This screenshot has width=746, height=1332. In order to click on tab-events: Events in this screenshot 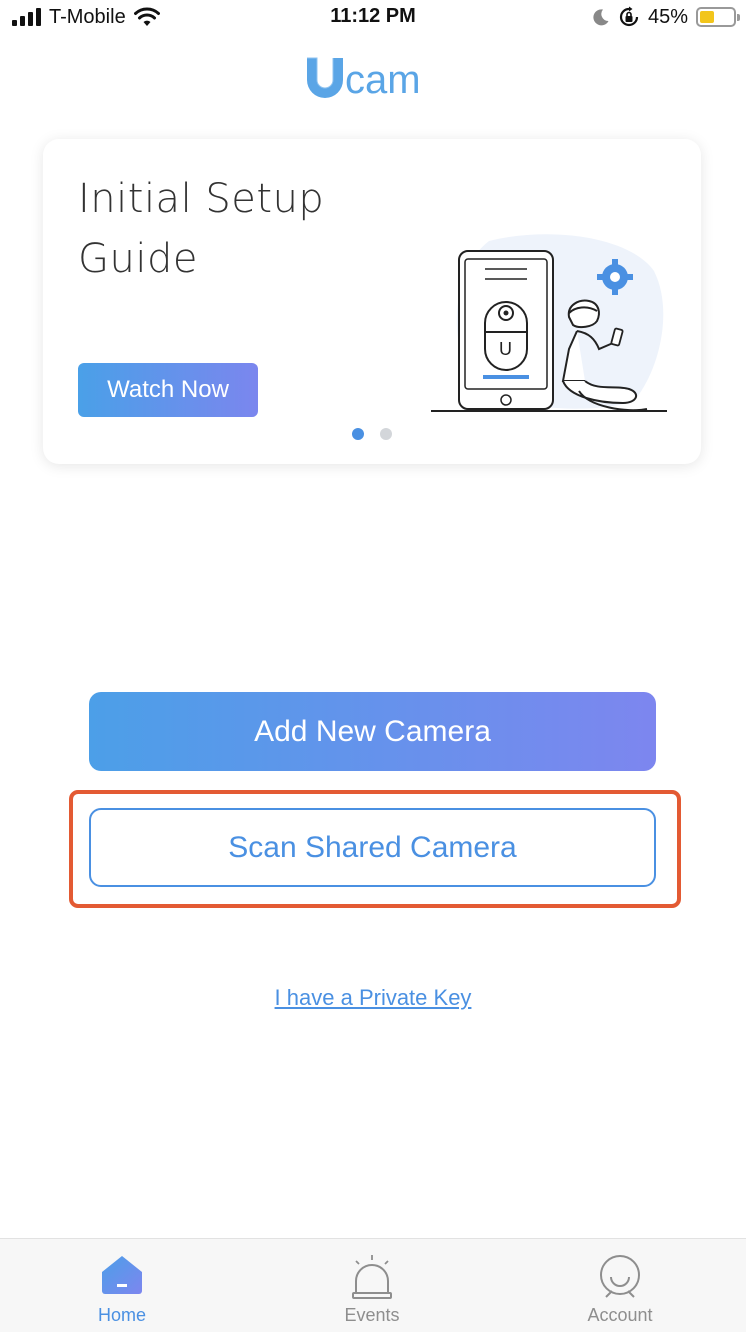, I will do `click(372, 1285)`.